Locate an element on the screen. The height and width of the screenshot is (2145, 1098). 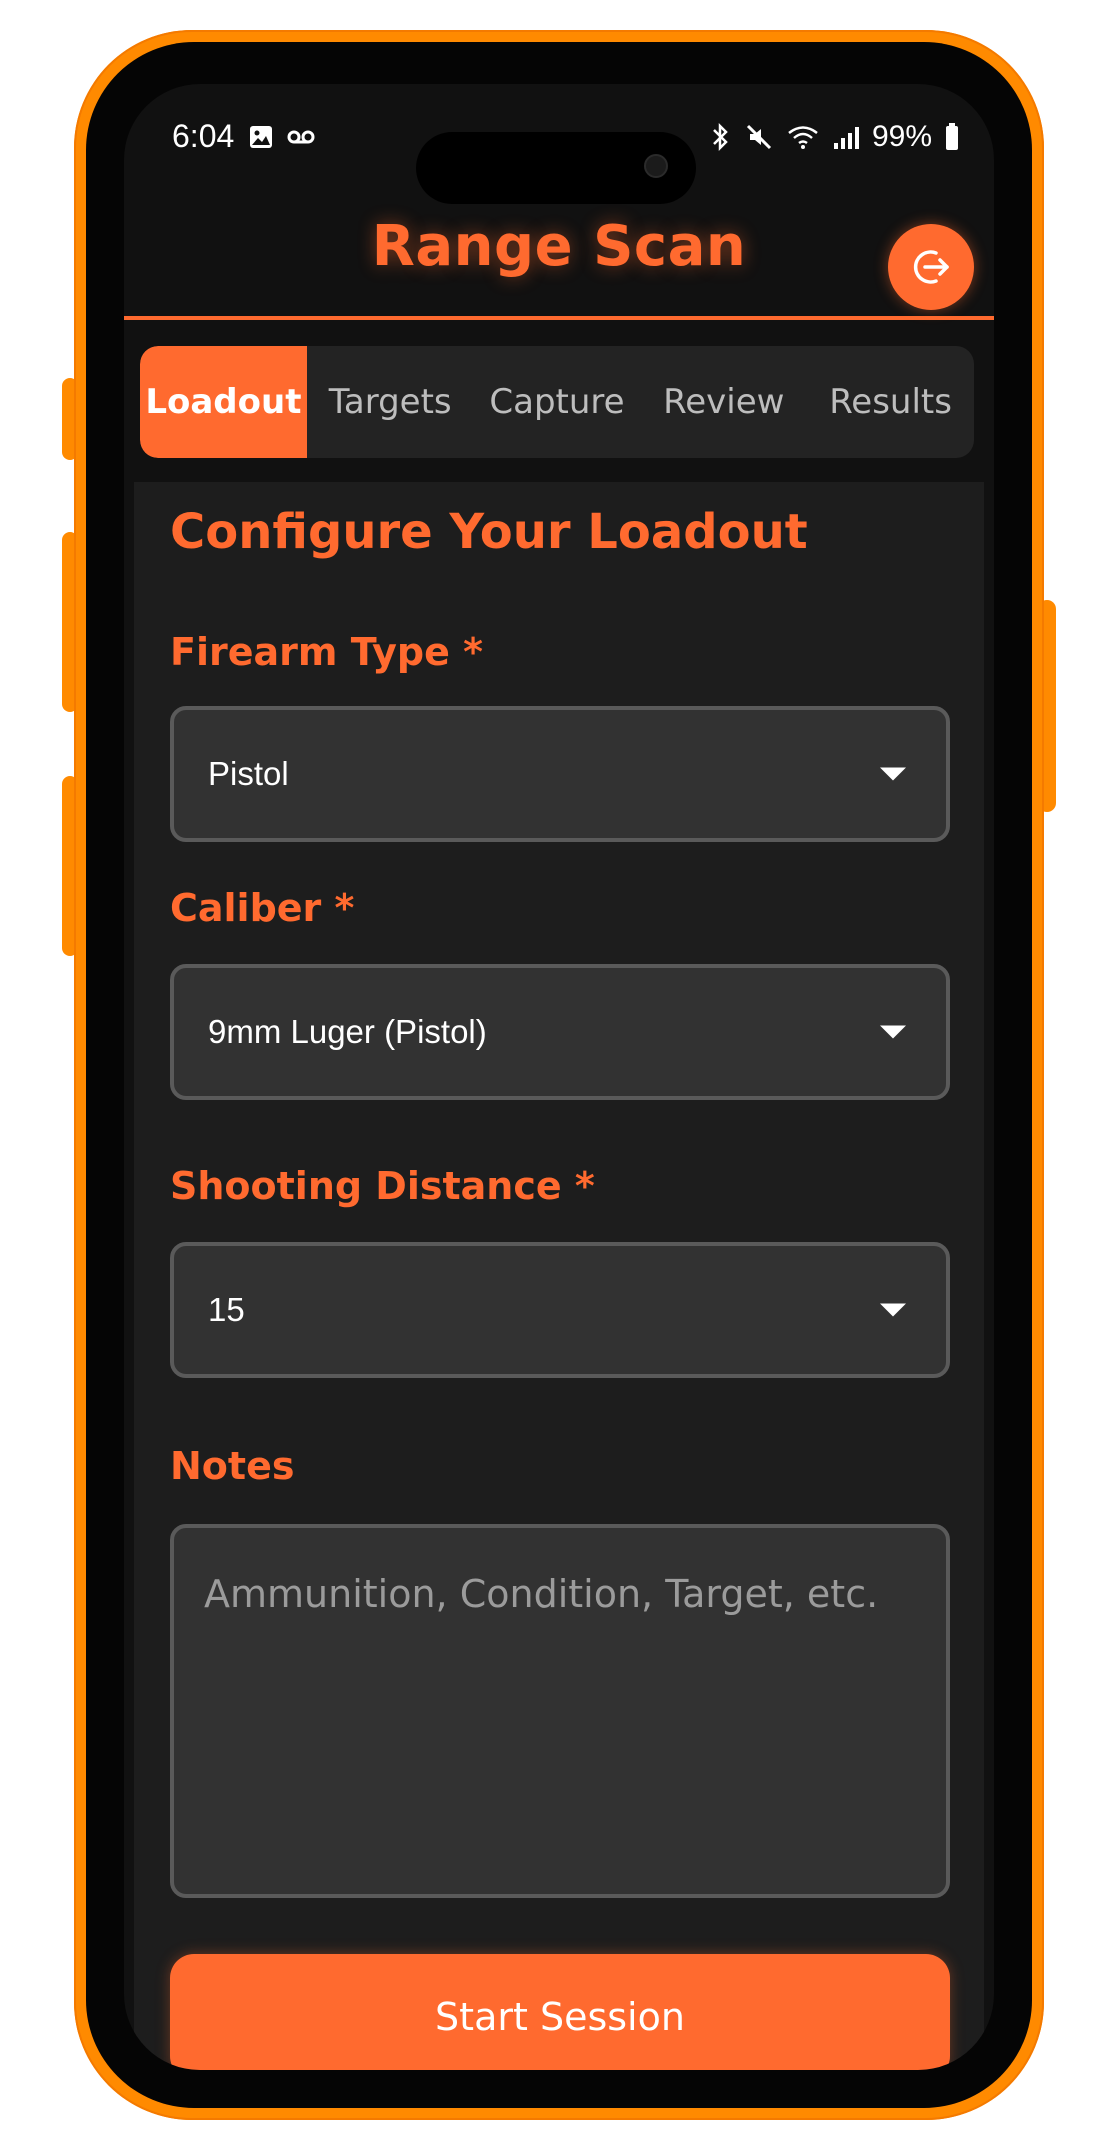
status-left-icons is located at coordinates (282, 137).